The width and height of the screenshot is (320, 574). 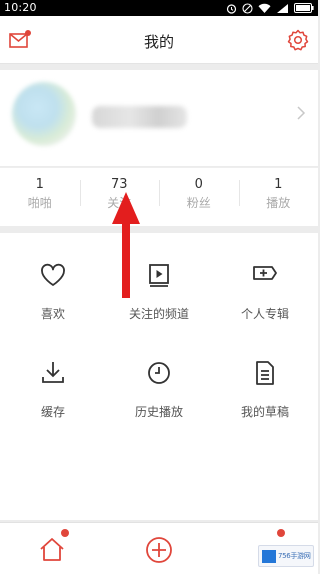 I want to click on stat-label: 啪啪, so click(x=39, y=203).